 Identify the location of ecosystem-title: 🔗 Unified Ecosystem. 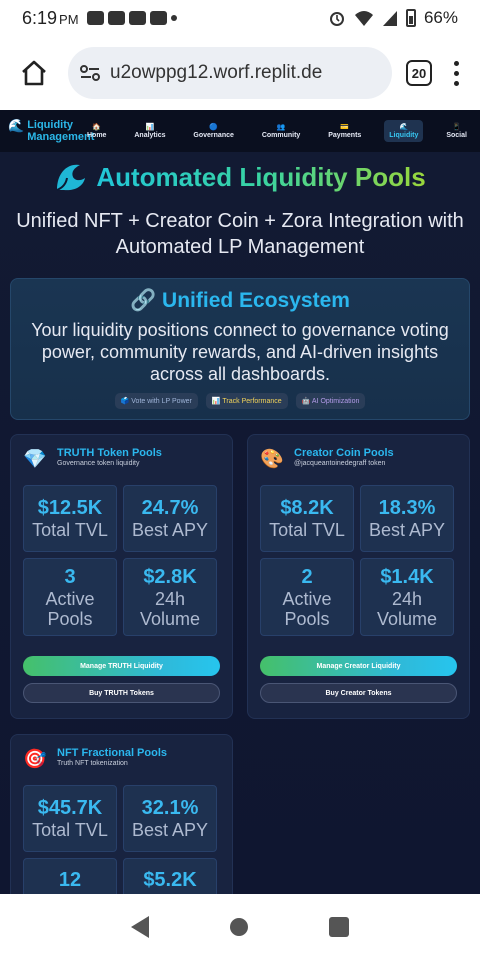
(240, 300).